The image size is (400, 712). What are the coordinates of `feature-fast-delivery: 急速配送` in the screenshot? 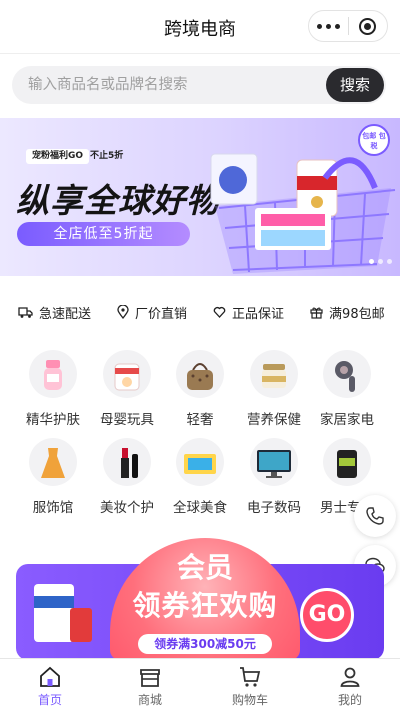 It's located at (54, 312).